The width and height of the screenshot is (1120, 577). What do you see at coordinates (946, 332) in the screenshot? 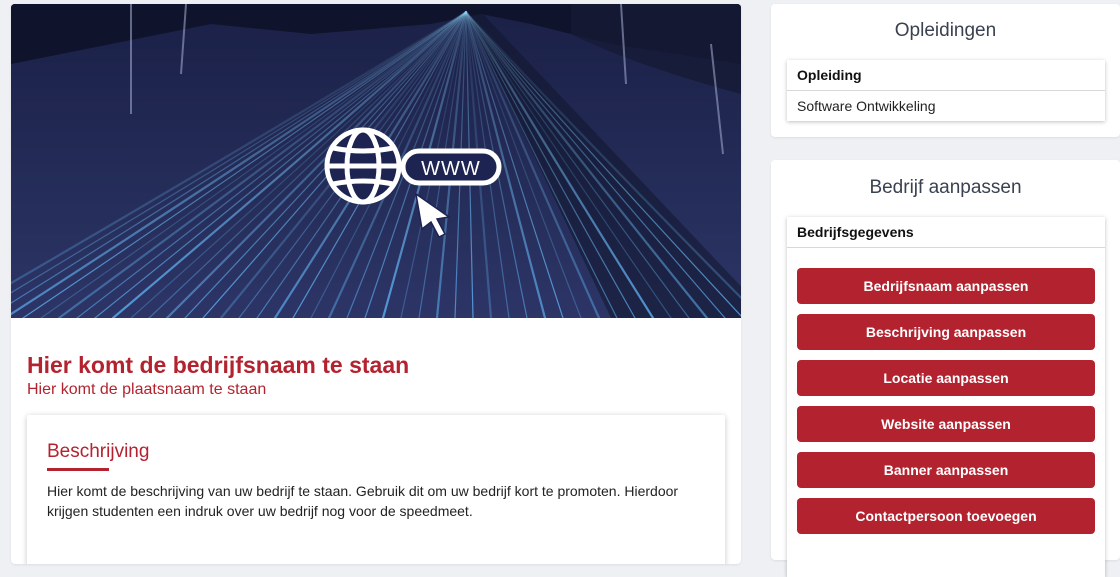
I see `edit-description-button: Beschrijving aanpassen` at bounding box center [946, 332].